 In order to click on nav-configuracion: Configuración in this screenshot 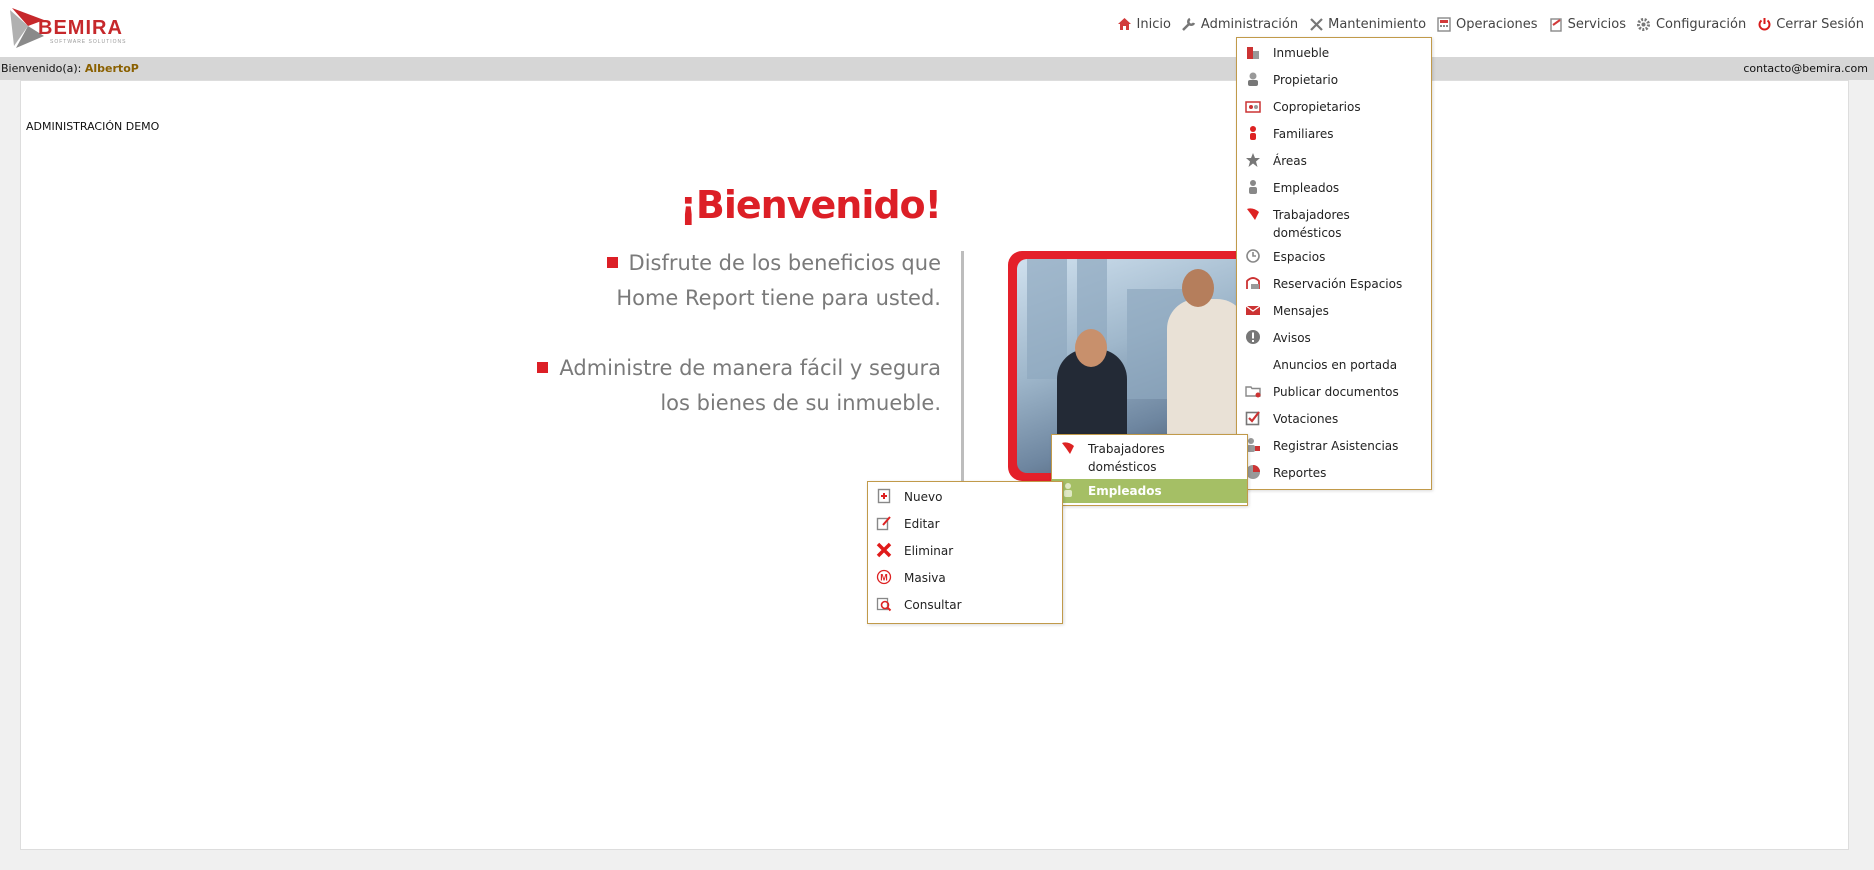, I will do `click(1691, 24)`.